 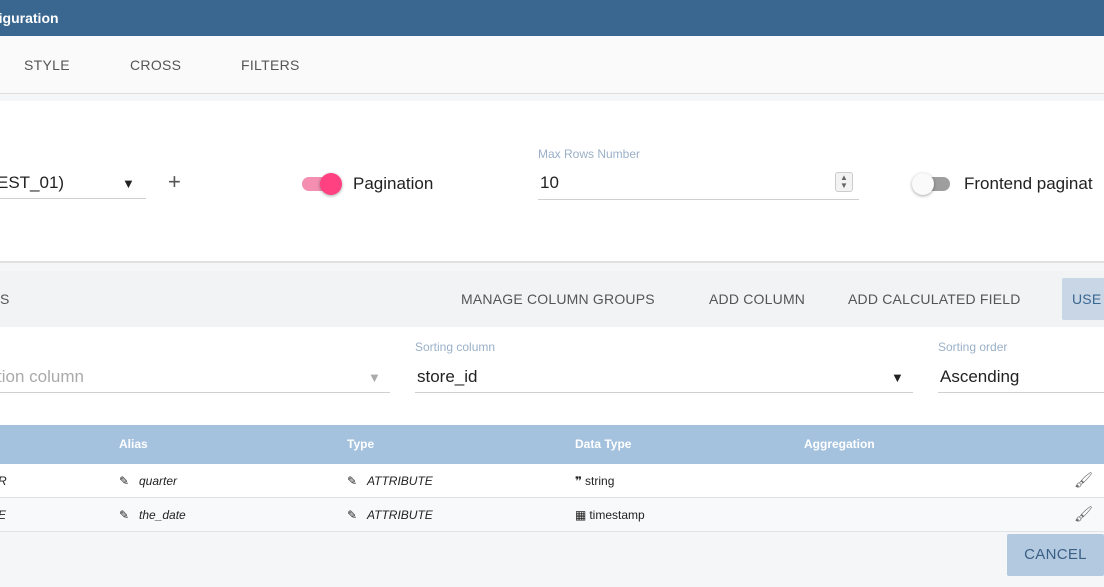 I want to click on dialog-title: figuration, so click(x=29, y=18).